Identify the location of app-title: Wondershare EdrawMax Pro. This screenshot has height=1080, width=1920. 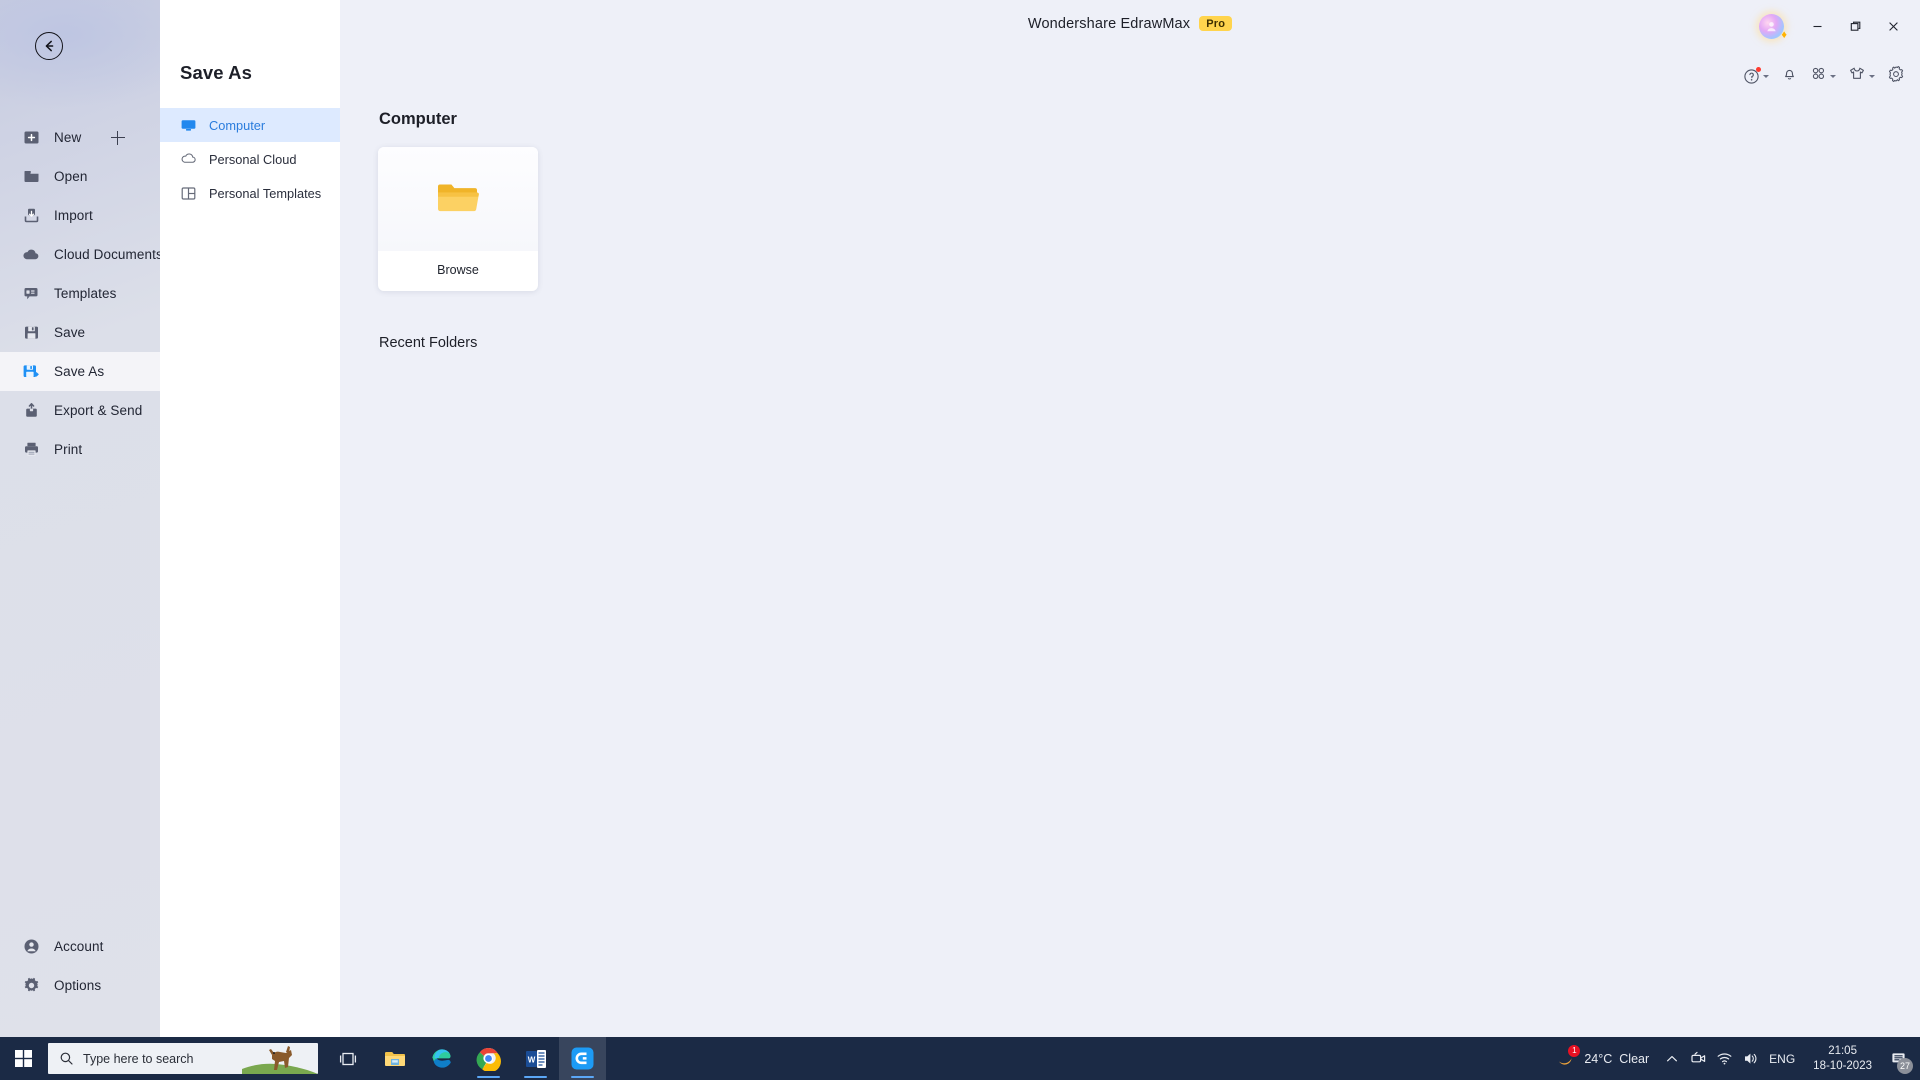
(1130, 24).